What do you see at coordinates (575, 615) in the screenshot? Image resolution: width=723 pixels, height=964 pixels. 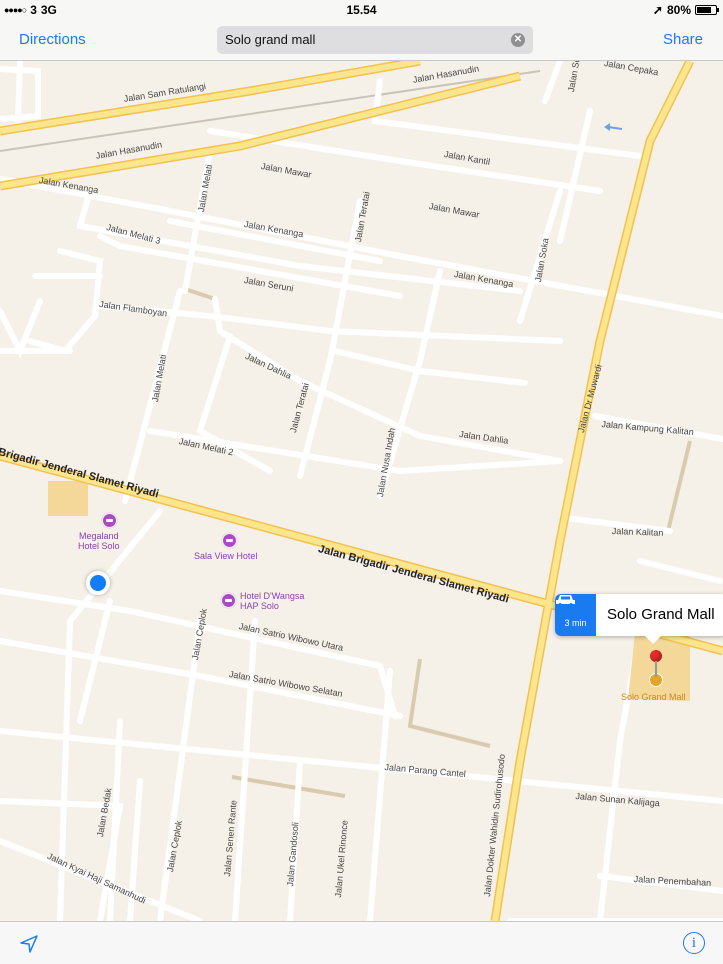 I see `drive-directions-button: 3 min` at bounding box center [575, 615].